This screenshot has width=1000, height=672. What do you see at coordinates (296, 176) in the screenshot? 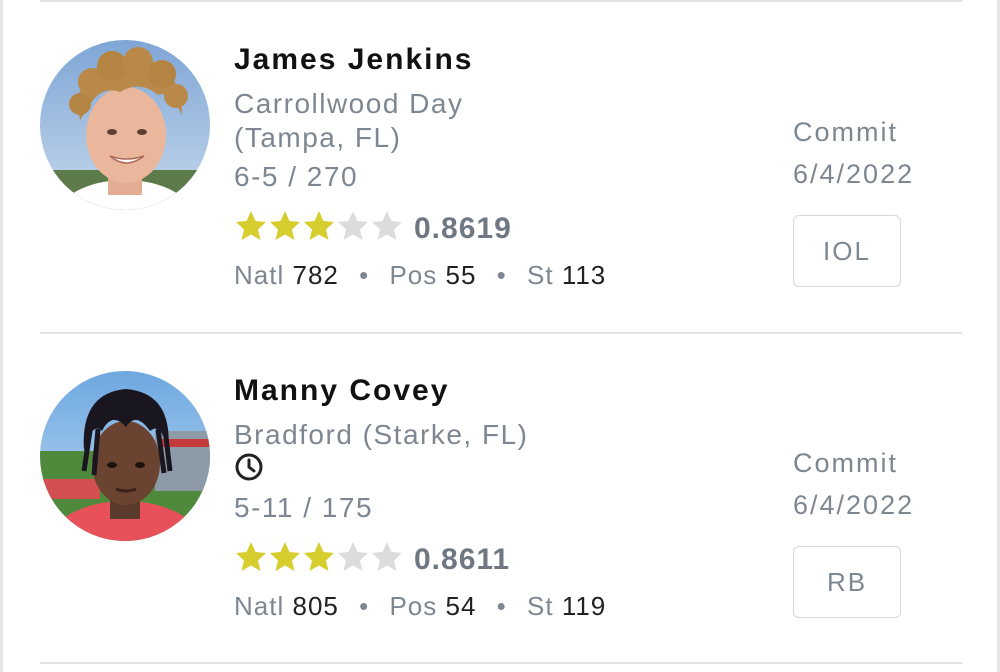
I see `height-weight: 6-5 / 270` at bounding box center [296, 176].